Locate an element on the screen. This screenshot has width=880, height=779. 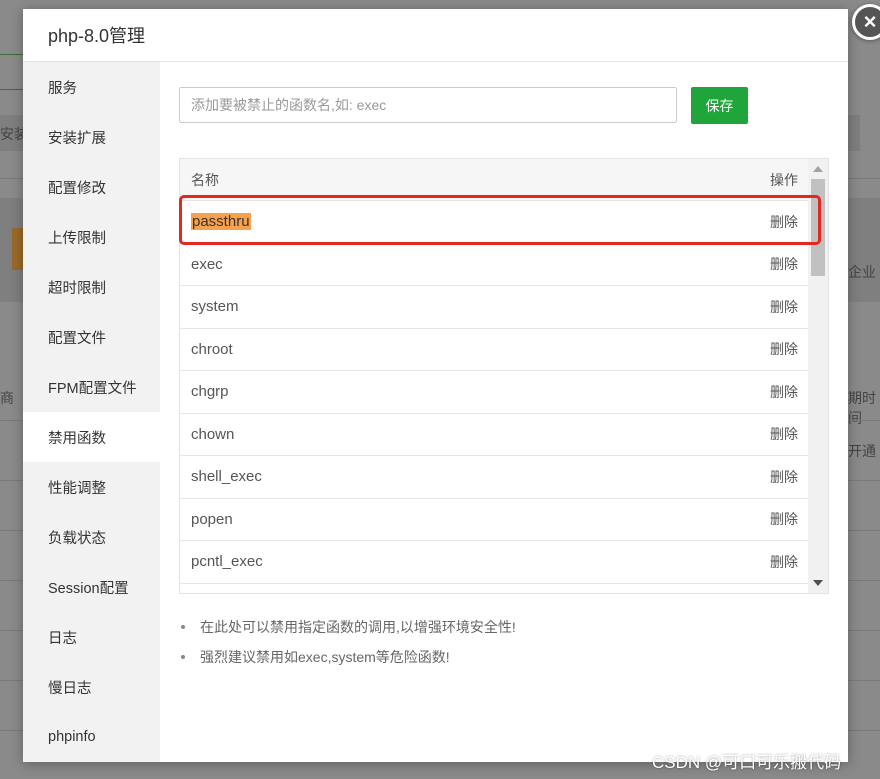
table-header: 名称 操作 is located at coordinates (494, 180).